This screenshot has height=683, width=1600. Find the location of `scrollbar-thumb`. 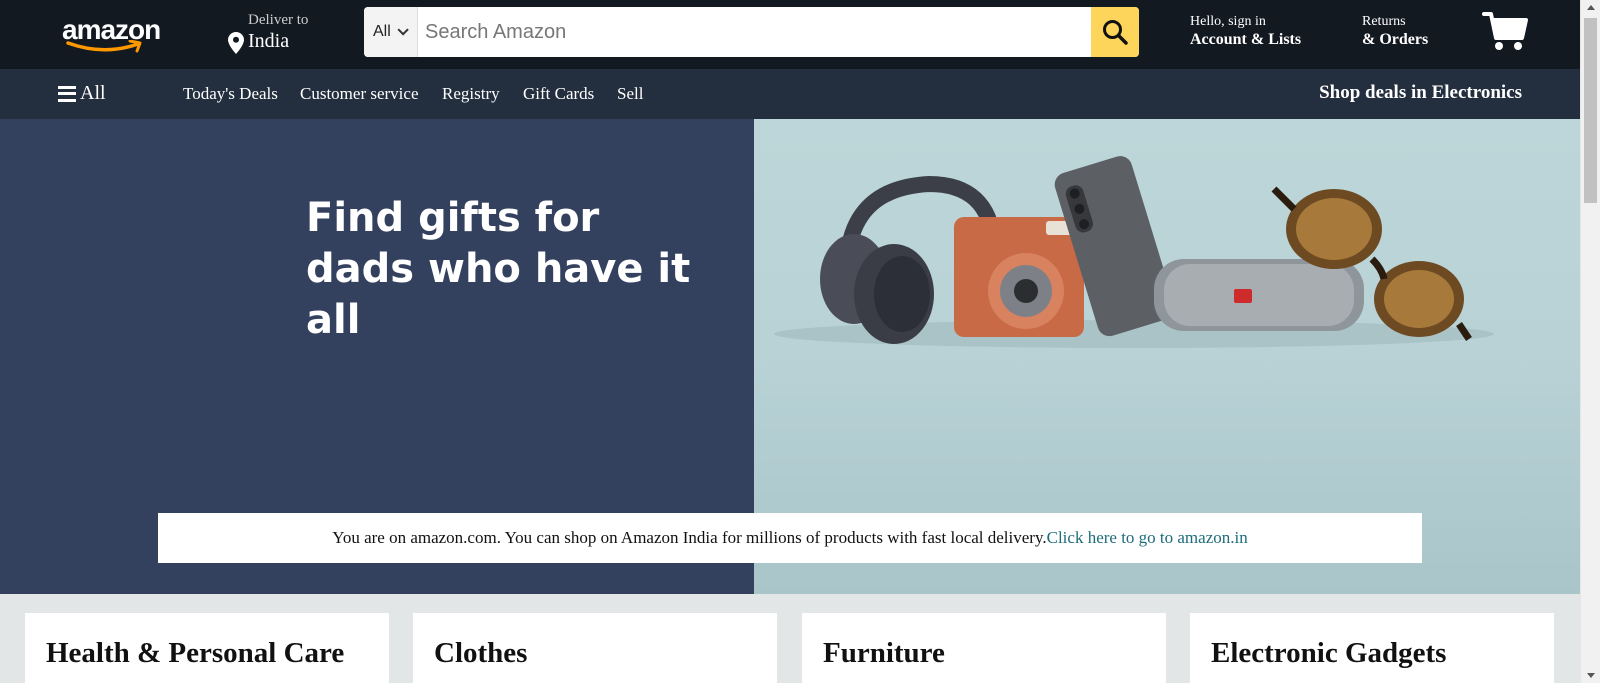

scrollbar-thumb is located at coordinates (1590, 110).